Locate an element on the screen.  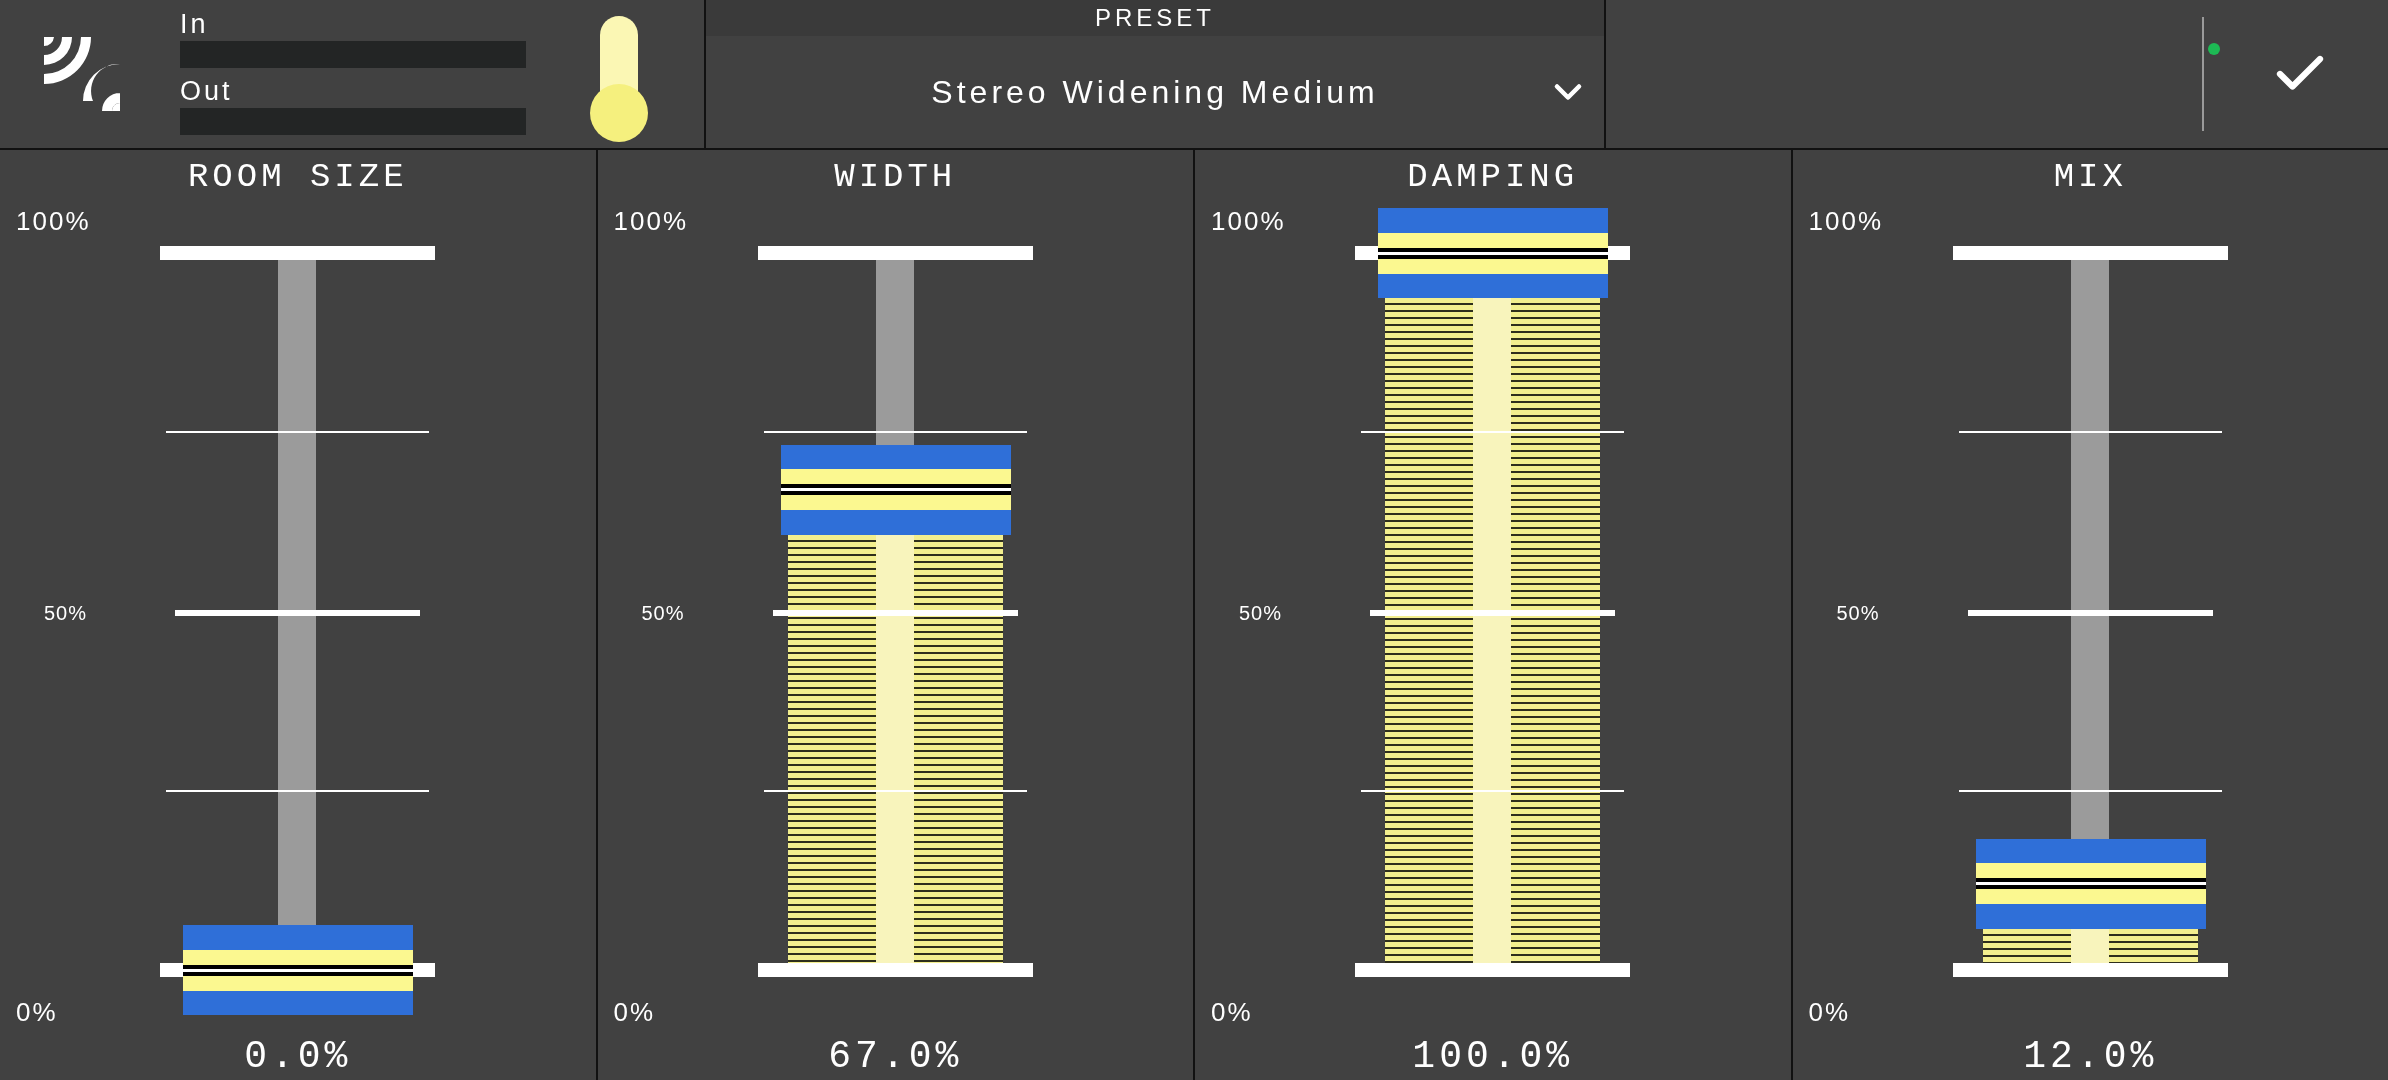
fader-value: 67.0% is located at coordinates (895, 1057).